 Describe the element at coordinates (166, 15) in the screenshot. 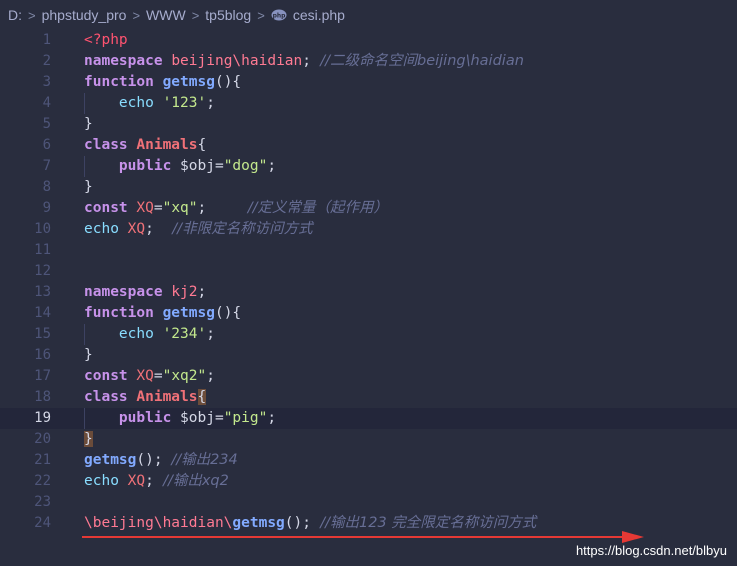

I see `breadcrumb-item-www: WWW` at that location.